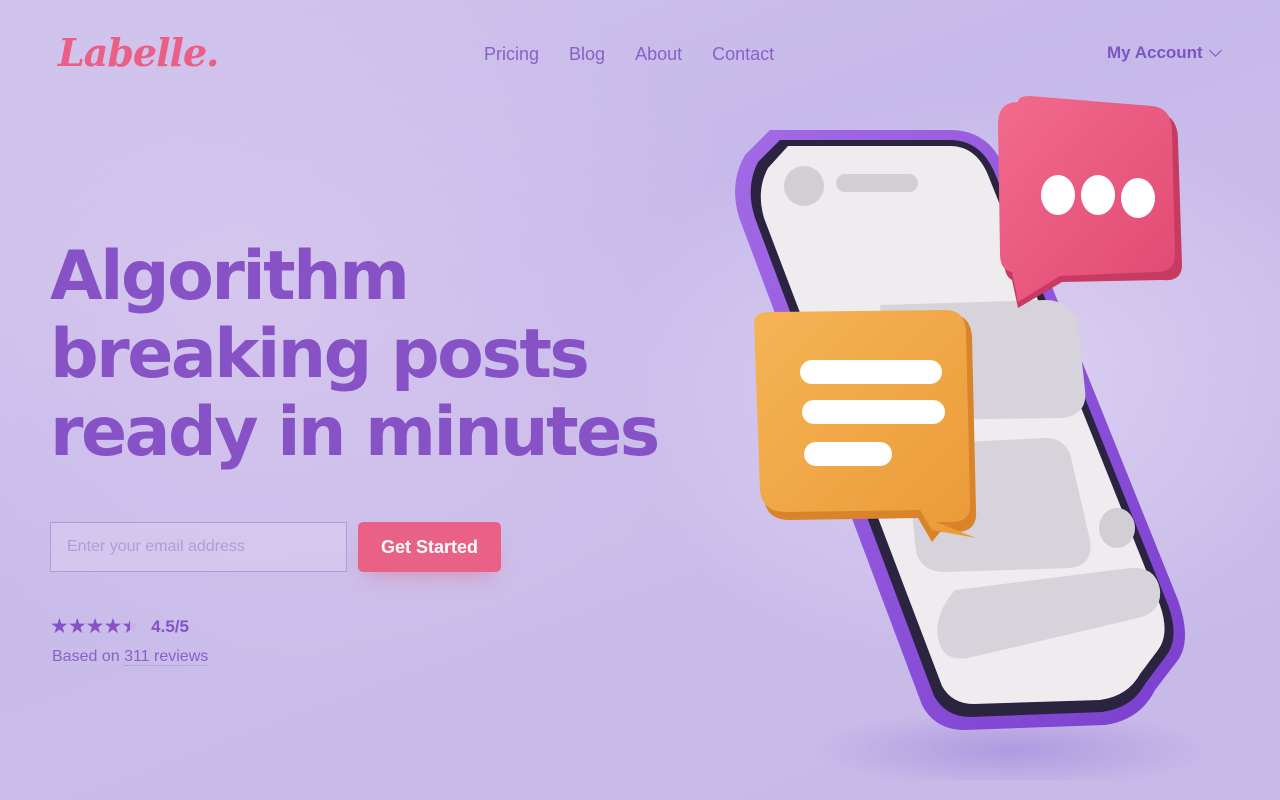 The image size is (1280, 800). I want to click on main-nav: Pricing Blog About Contact, so click(644, 54).